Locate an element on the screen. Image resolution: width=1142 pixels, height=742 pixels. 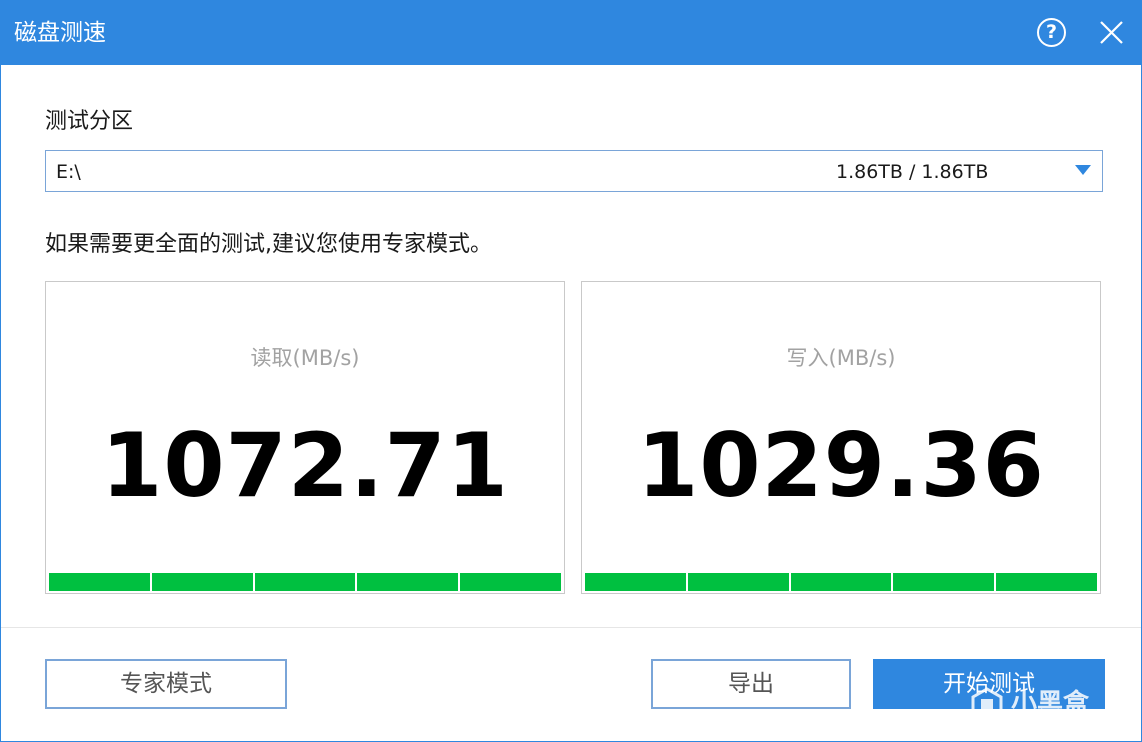
write-label: 写入(MB/s) is located at coordinates (841, 358).